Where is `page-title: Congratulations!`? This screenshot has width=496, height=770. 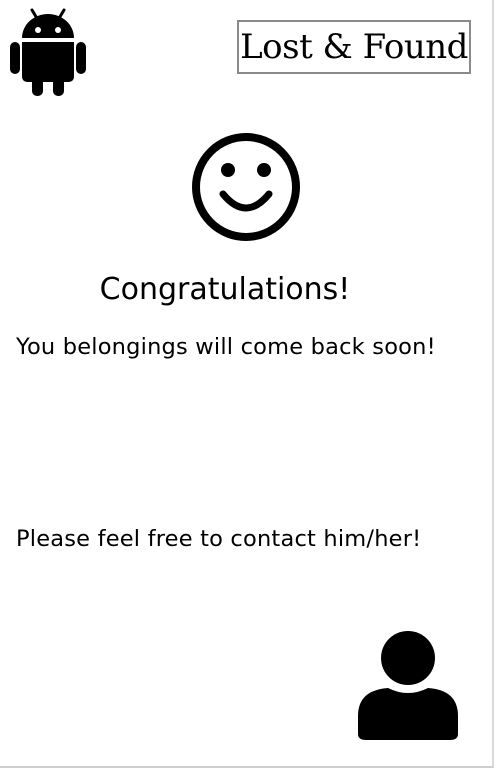
page-title: Congratulations! is located at coordinates (225, 289).